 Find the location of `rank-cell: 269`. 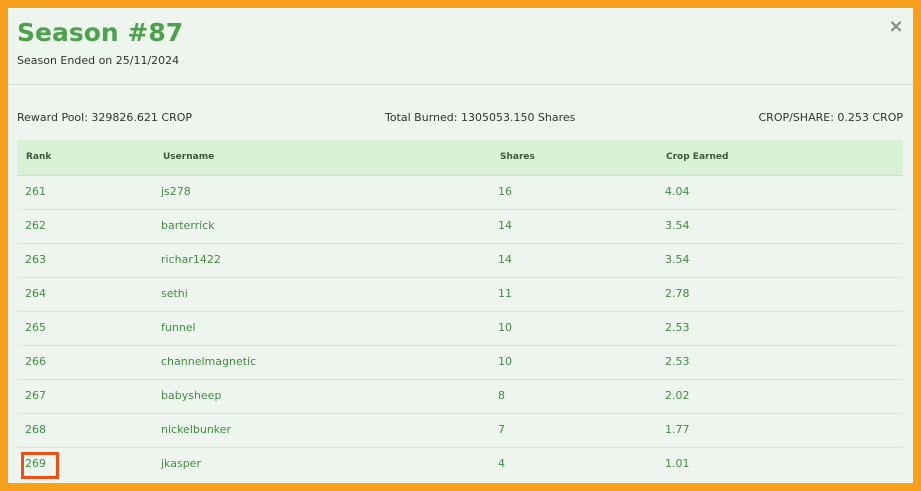

rank-cell: 269 is located at coordinates (40, 465).